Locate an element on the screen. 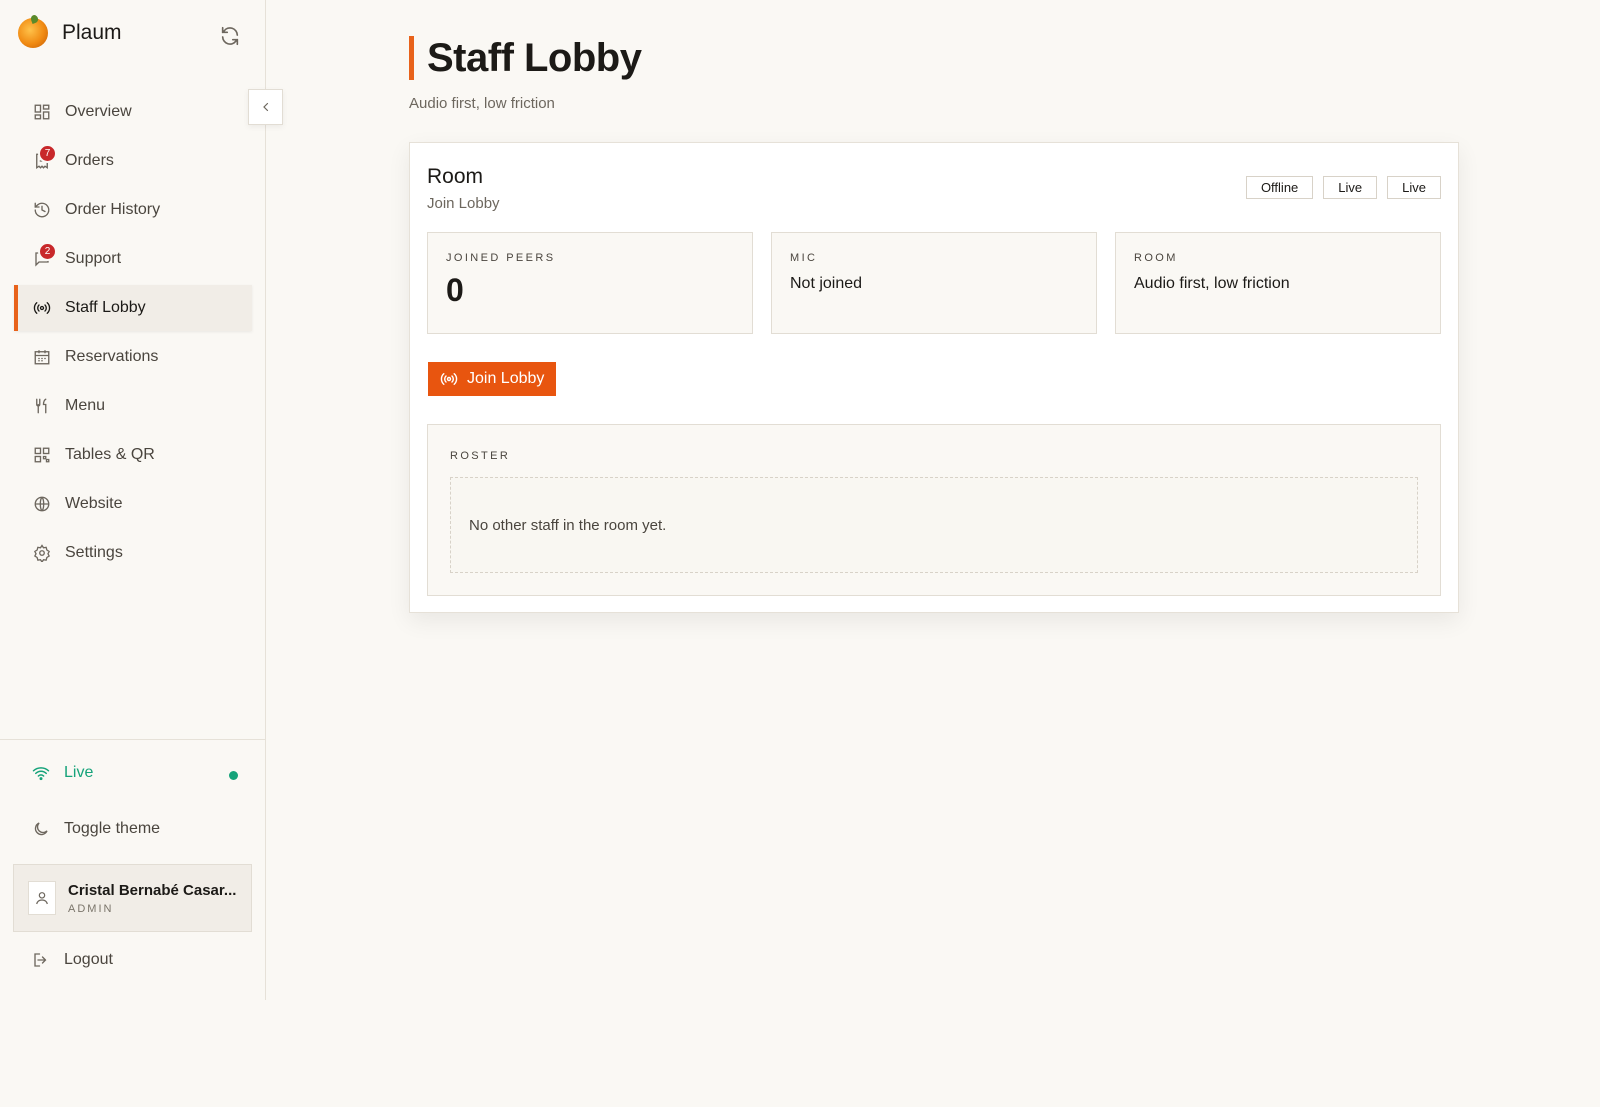  sidebar-item-website: Website is located at coordinates (133, 504).